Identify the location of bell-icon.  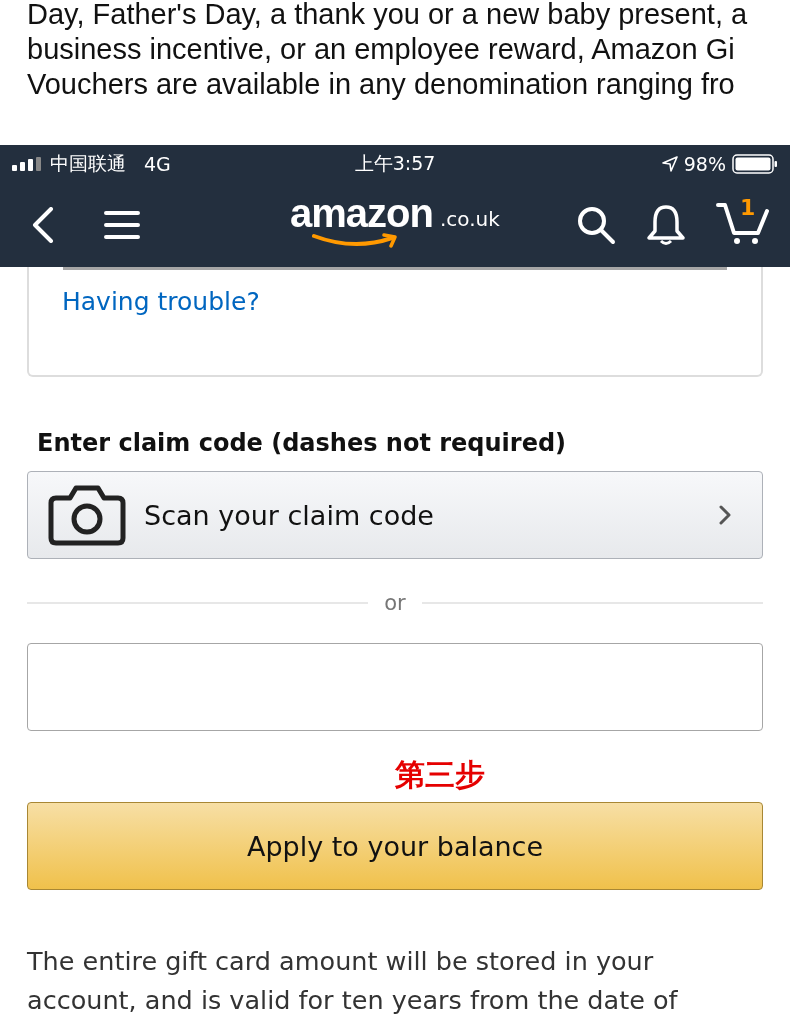
(666, 225).